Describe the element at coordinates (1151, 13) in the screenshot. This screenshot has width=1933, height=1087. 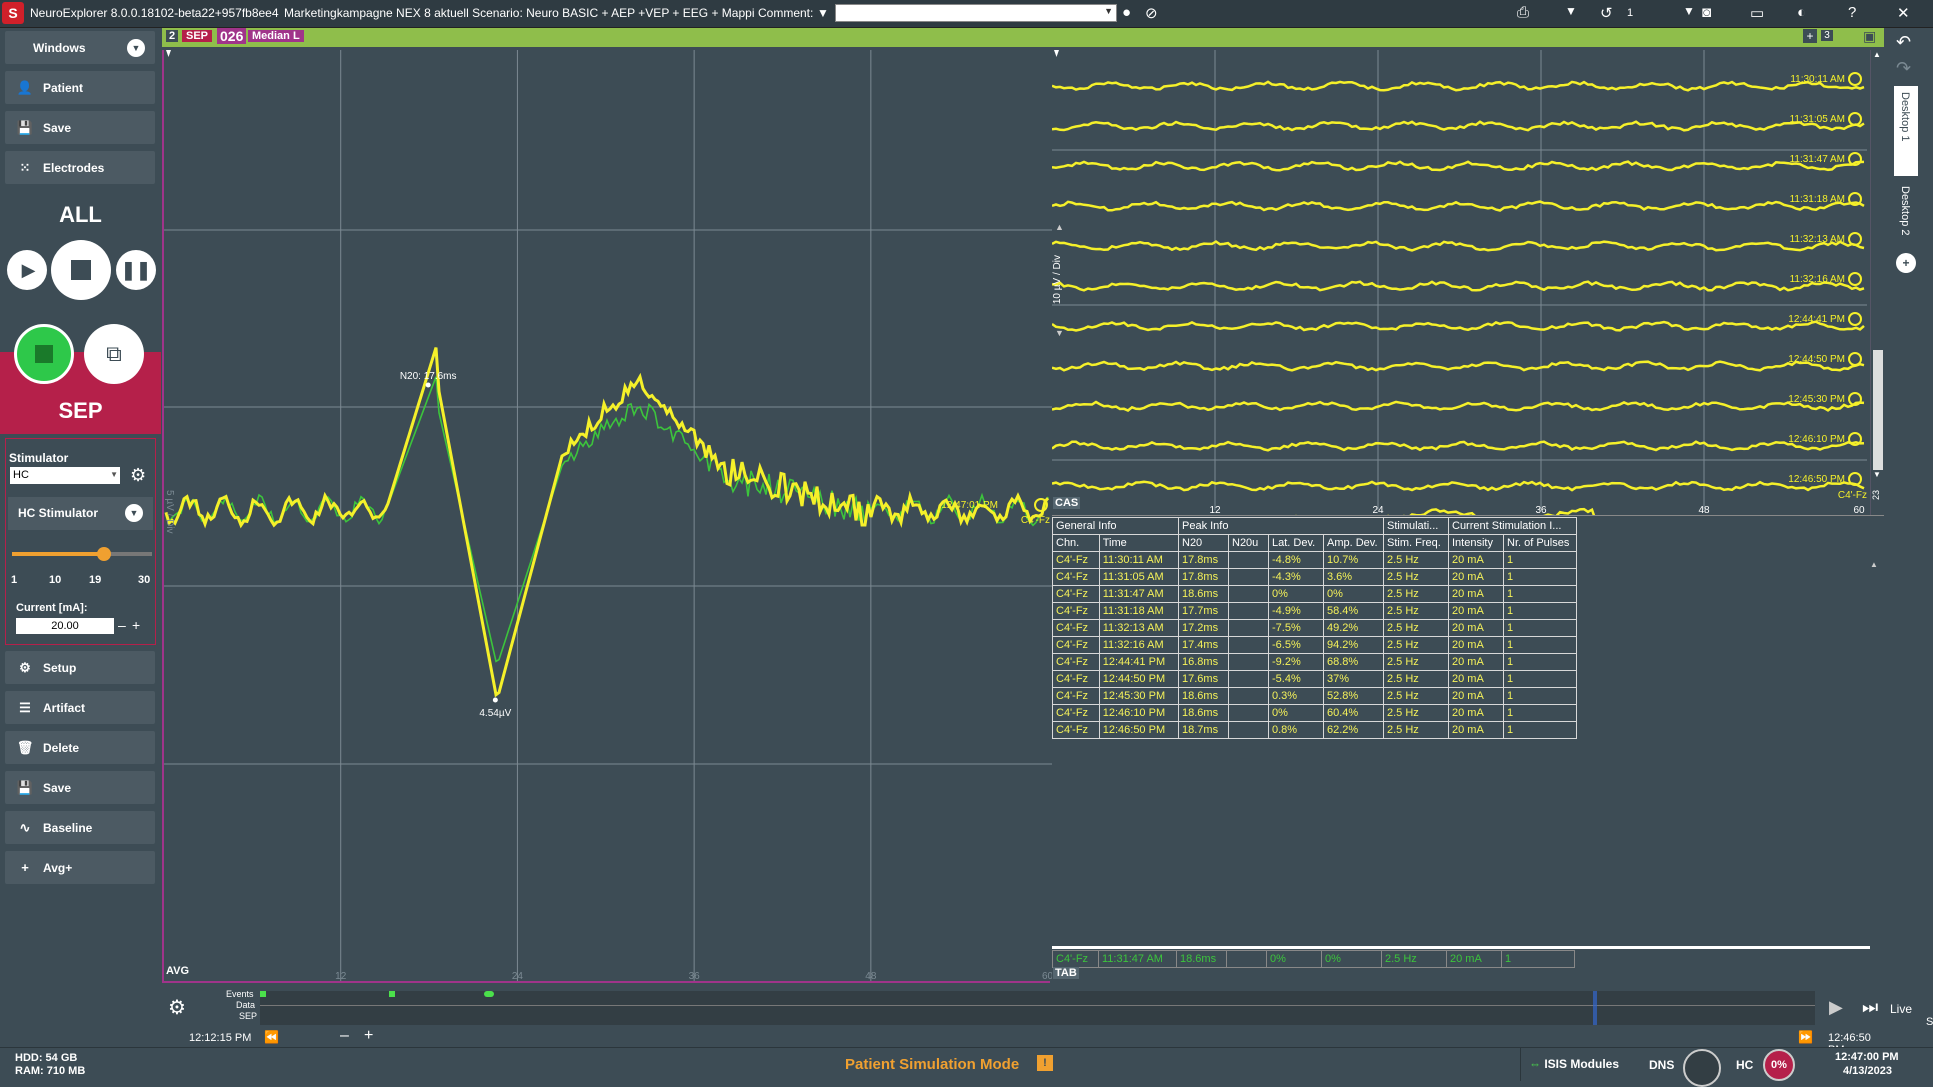
I see `check-circle-icon: ⊘` at that location.